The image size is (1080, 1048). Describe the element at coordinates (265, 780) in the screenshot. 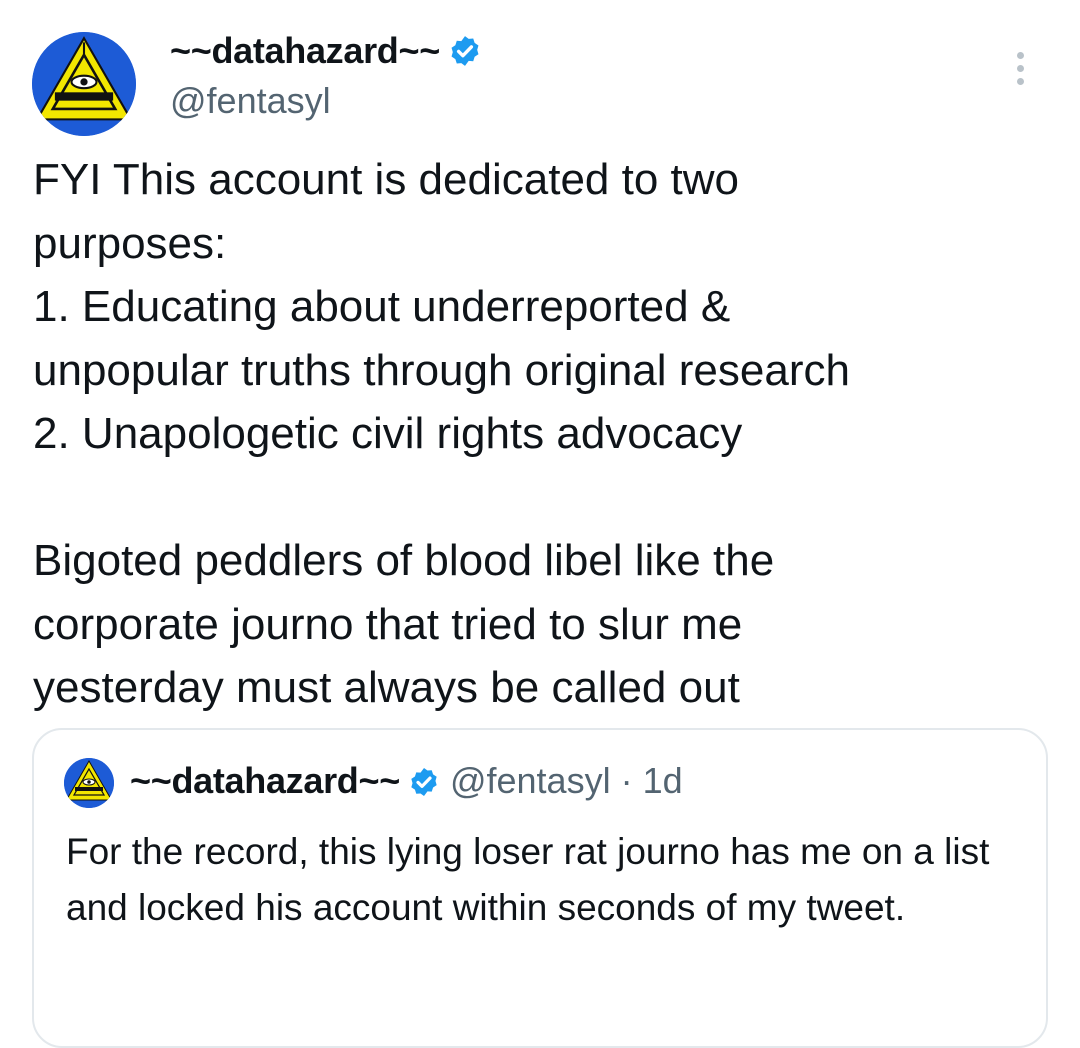

I see `quoted-display-name: ~~datahazard~~` at that location.